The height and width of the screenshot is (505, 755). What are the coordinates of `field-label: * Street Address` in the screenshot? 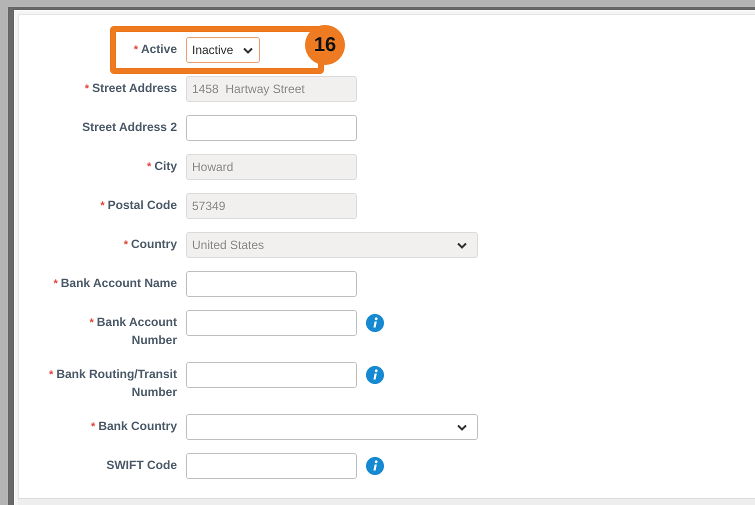 It's located at (130, 88).